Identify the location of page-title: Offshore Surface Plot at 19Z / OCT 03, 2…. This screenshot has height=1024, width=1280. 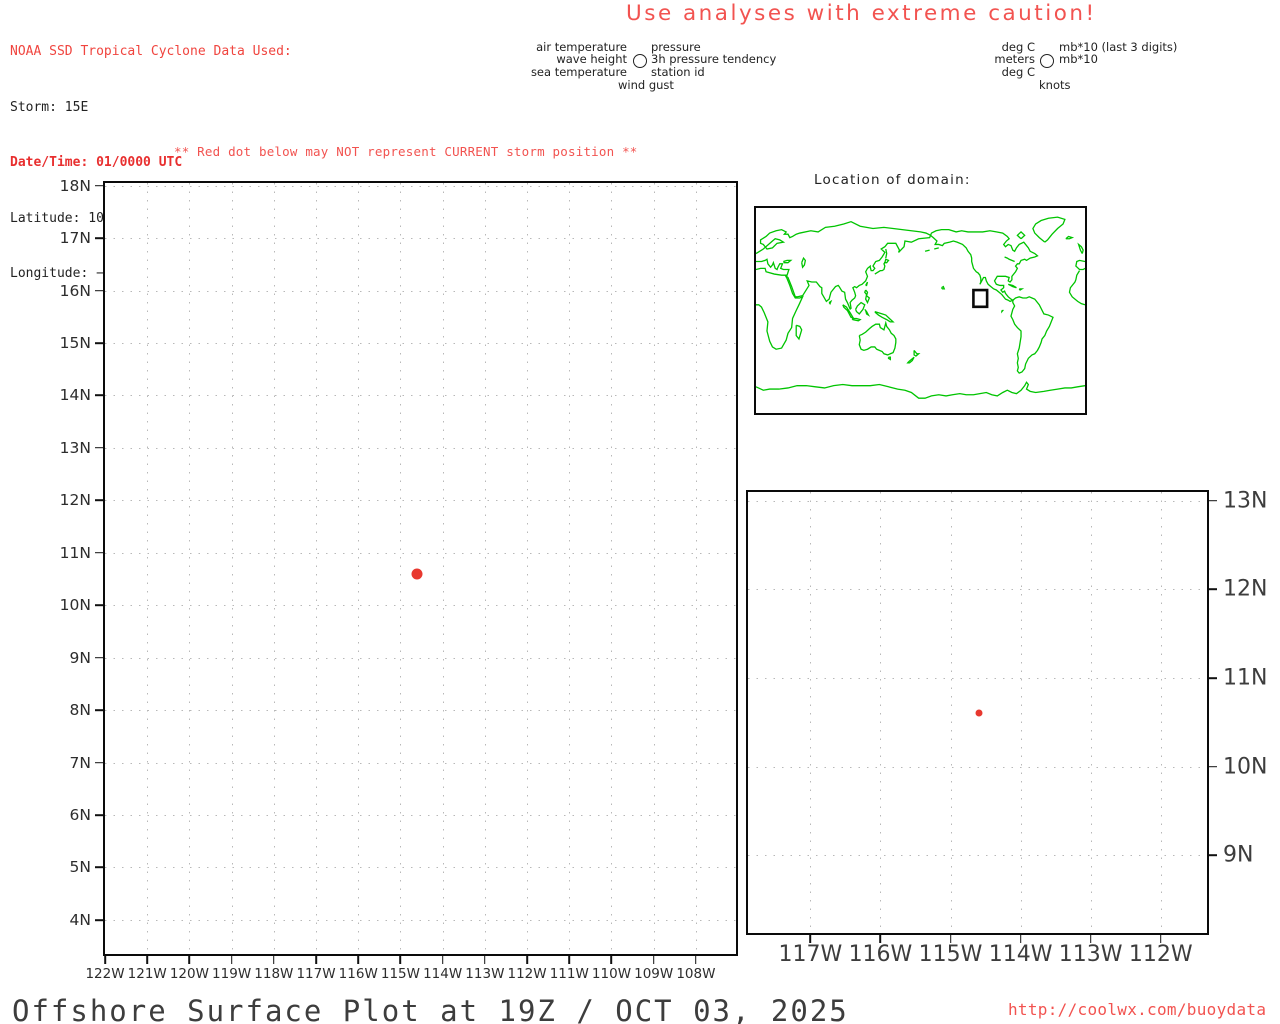
(430, 1009).